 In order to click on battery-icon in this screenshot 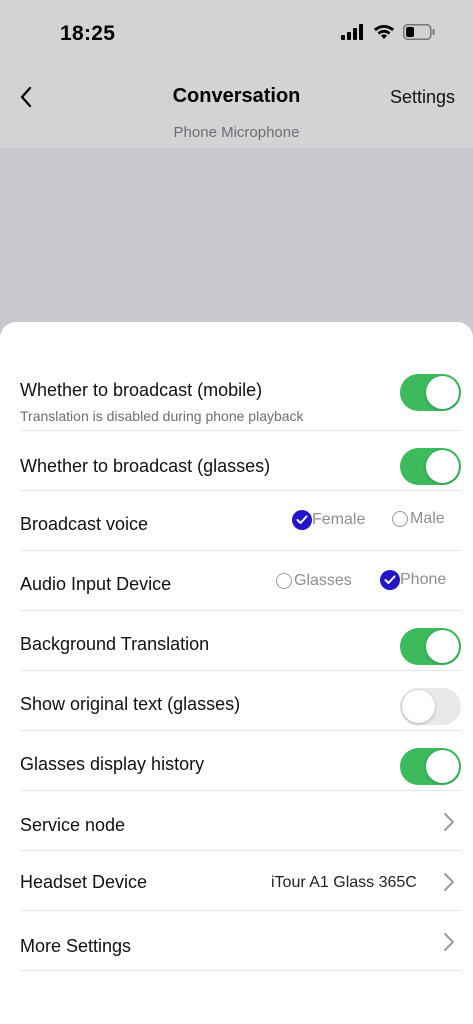, I will do `click(419, 34)`.